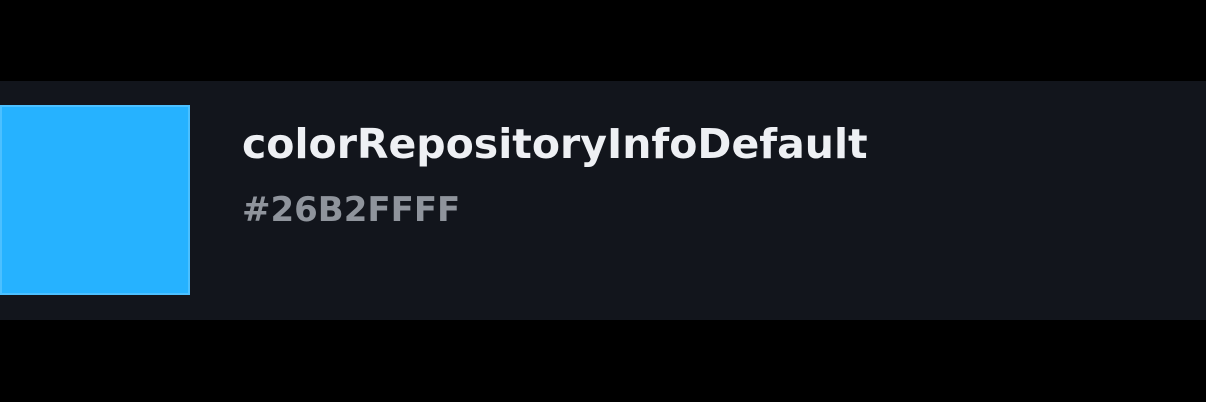 This screenshot has height=402, width=1206. I want to click on color-swatch, so click(95, 200).